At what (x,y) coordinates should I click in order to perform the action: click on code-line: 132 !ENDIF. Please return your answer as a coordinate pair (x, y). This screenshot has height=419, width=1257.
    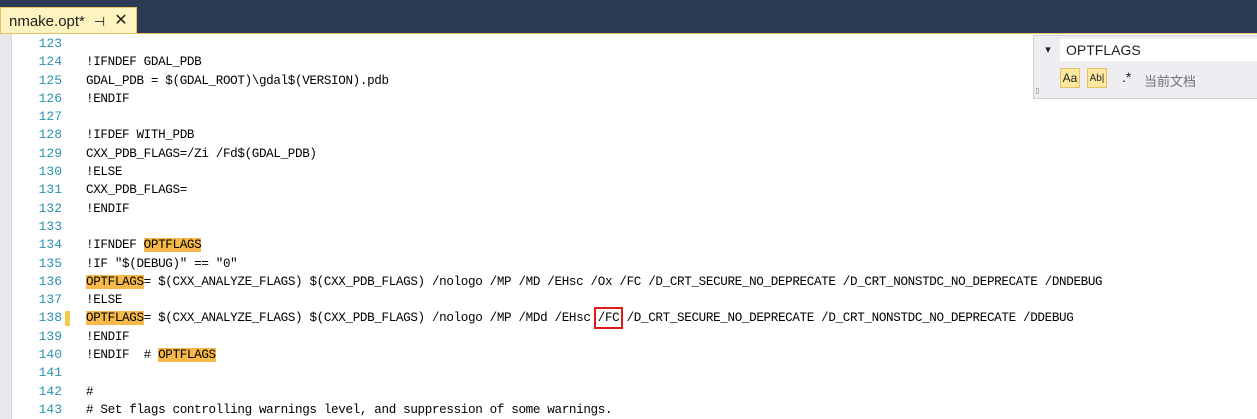
    Looking at the image, I should click on (628, 209).